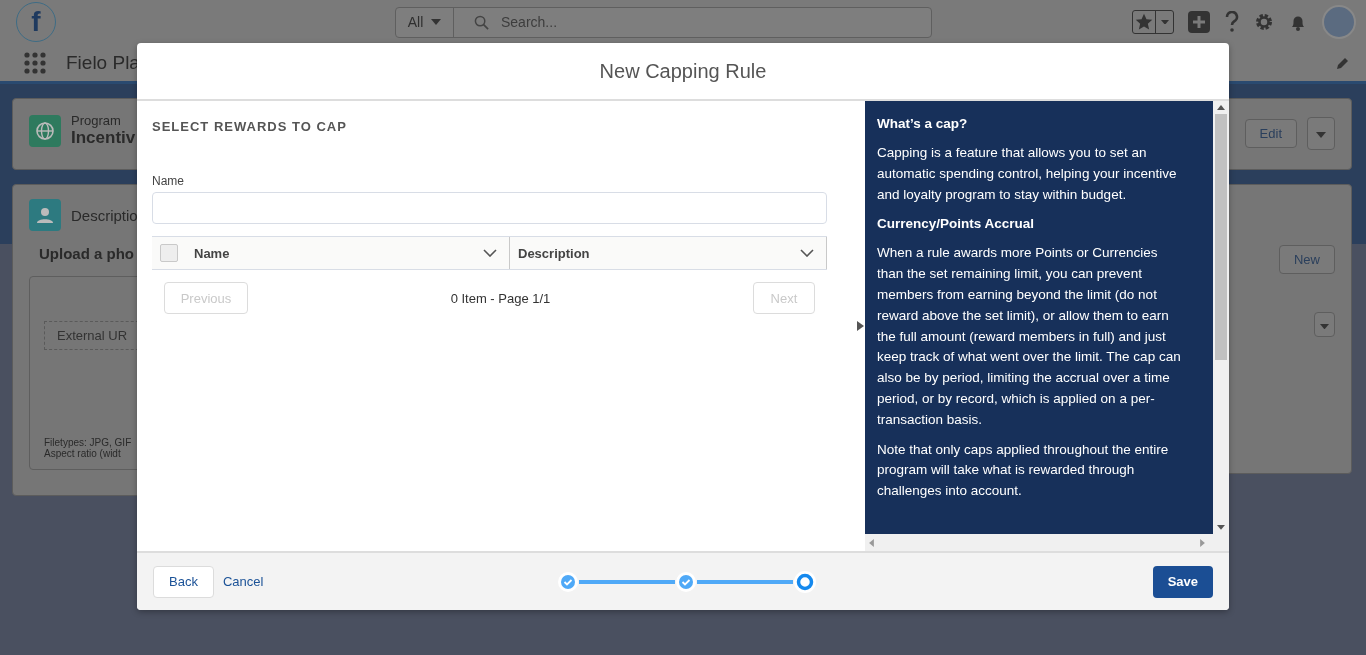 The image size is (1366, 655). What do you see at coordinates (348, 253) in the screenshot?
I see `column-header: Name` at bounding box center [348, 253].